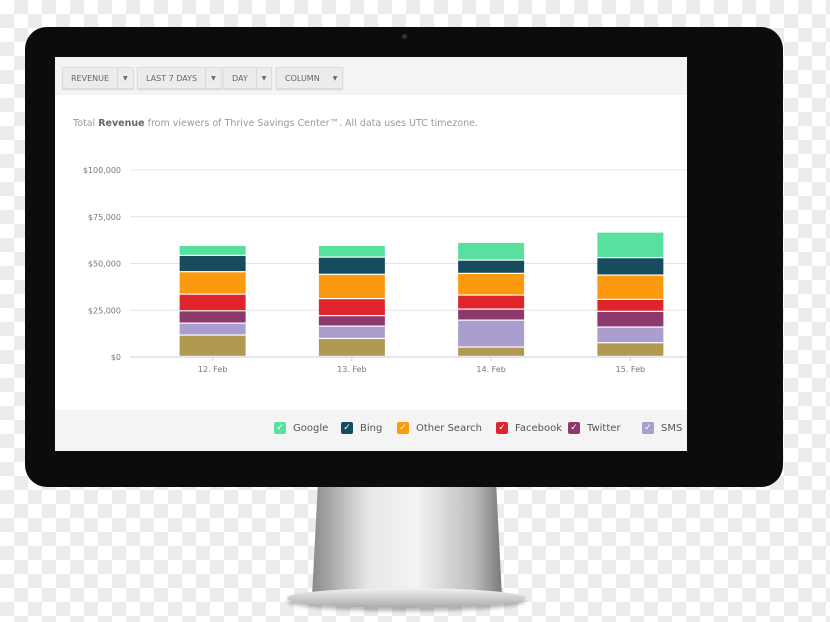  I want to click on legend-item-twitter: ✓ Twitter, so click(594, 428).